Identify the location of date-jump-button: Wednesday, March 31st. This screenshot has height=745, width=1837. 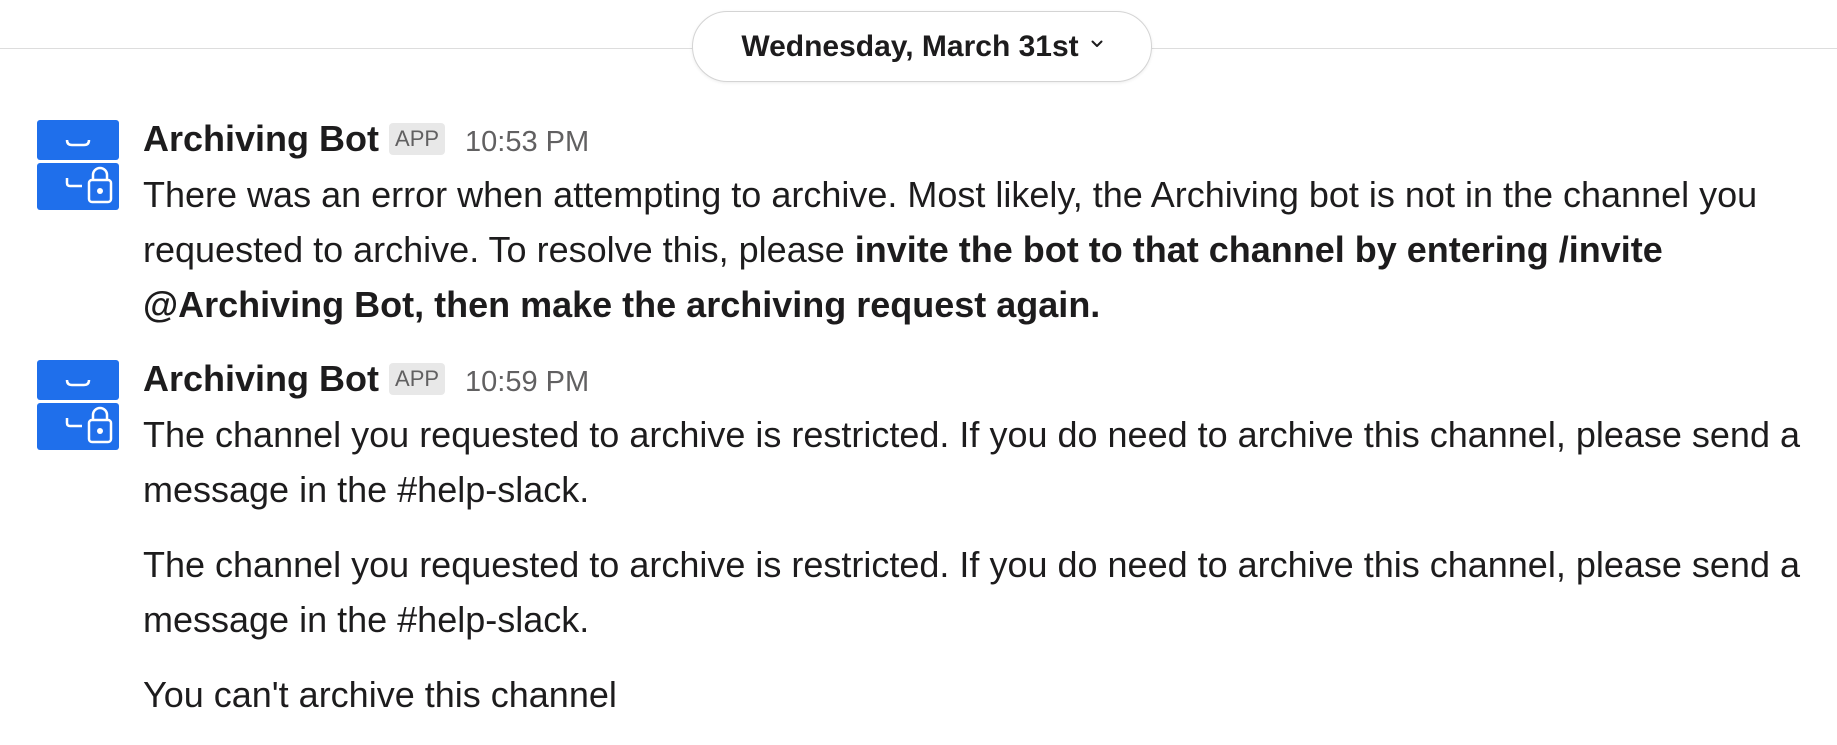
(922, 46).